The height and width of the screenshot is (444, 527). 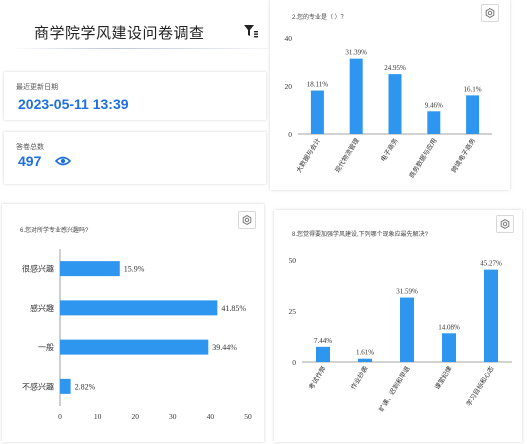 I want to click on chart-interest-x-tick-label: 30, so click(x=173, y=416).